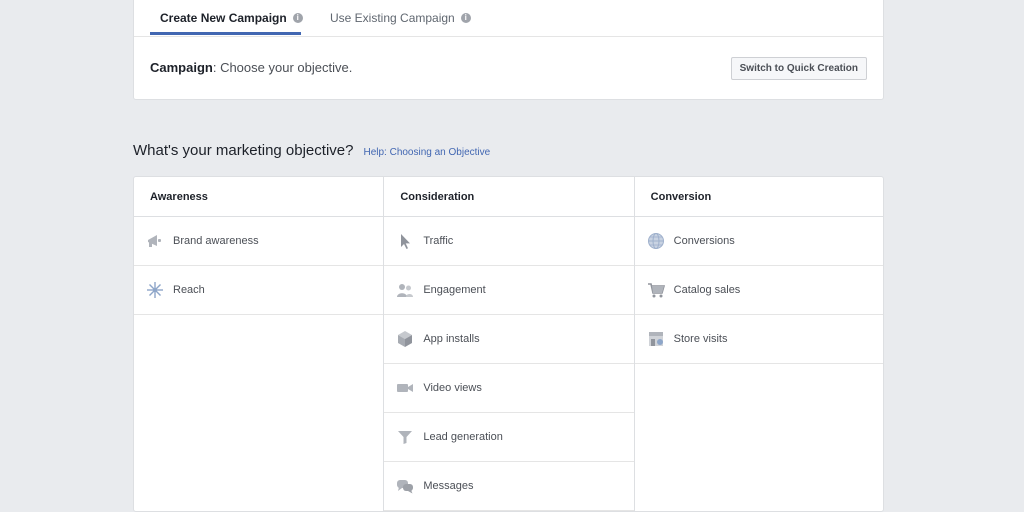  Describe the element at coordinates (509, 339) in the screenshot. I see `objective-app-installs: App installs` at that location.